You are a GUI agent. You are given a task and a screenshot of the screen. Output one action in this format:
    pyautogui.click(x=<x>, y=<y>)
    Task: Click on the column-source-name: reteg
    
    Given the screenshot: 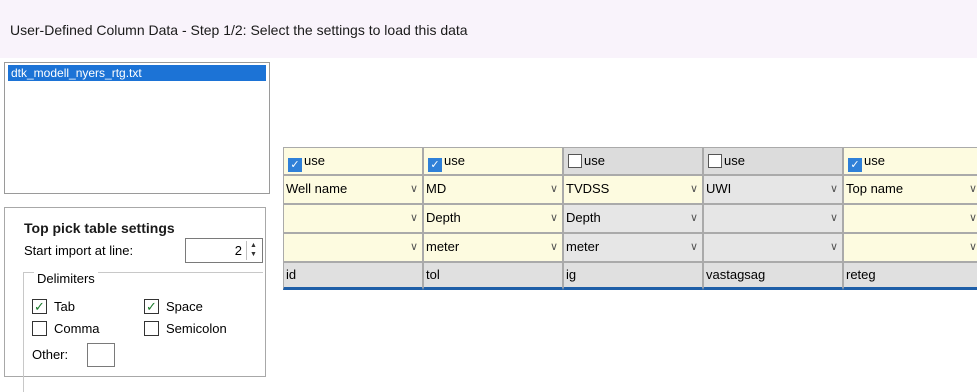 What is the action you would take?
    pyautogui.click(x=910, y=276)
    